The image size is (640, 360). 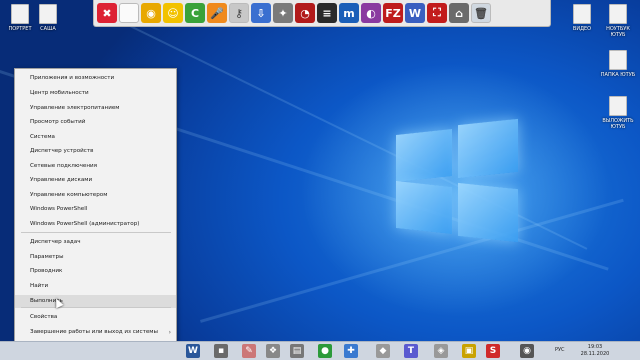 What do you see at coordinates (441, 351) in the screenshot?
I see `app-icon-10: ◈` at bounding box center [441, 351].